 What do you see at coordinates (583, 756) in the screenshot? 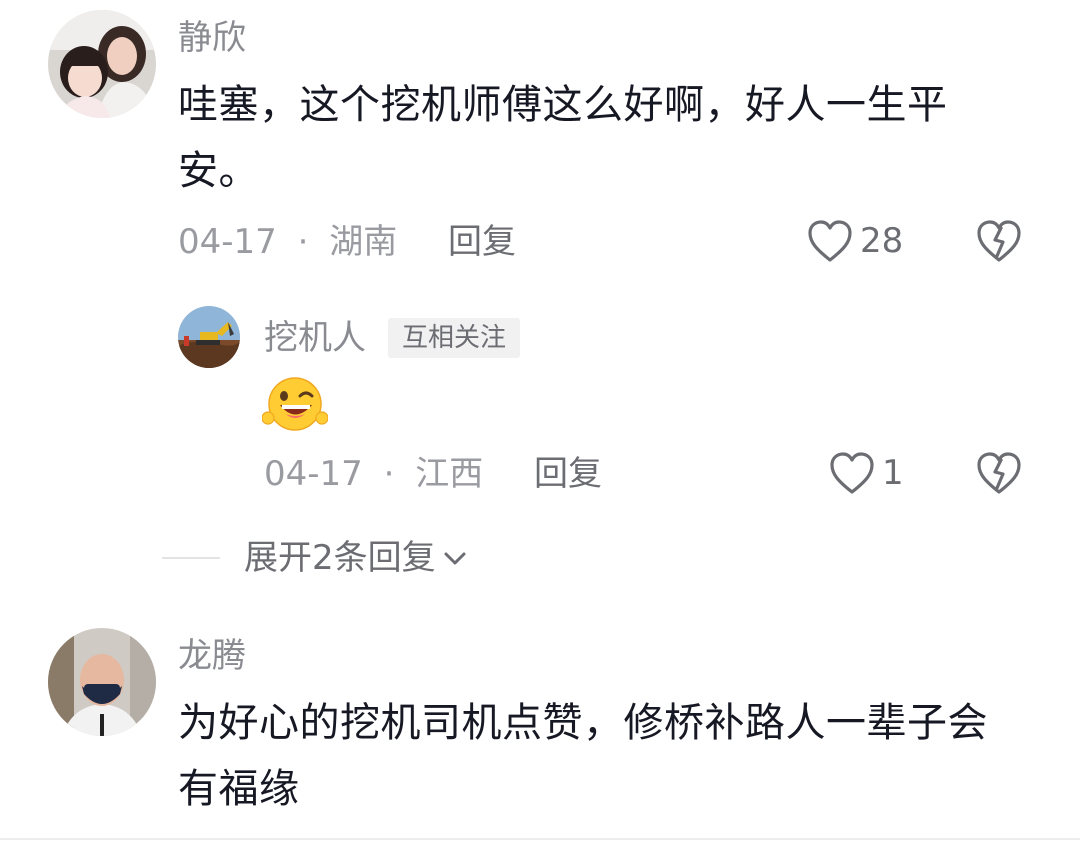
I see `comment-content: 为好心的挖机司机点赞，修桥补路人一辈子会有福缘` at bounding box center [583, 756].